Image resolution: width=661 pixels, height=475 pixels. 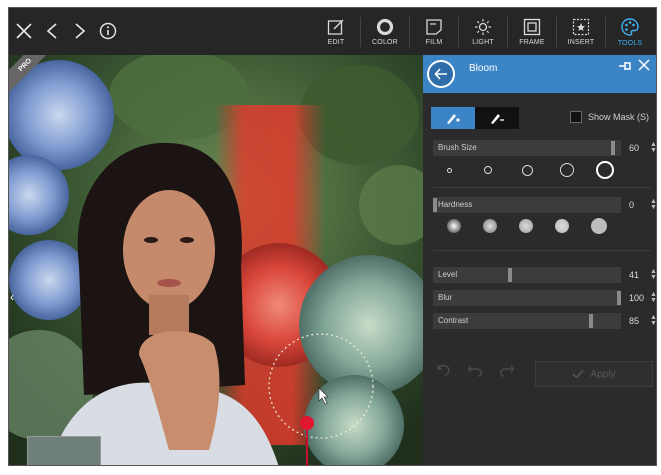 I want to click on brush-size-slider: Brush Size, so click(x=527, y=148).